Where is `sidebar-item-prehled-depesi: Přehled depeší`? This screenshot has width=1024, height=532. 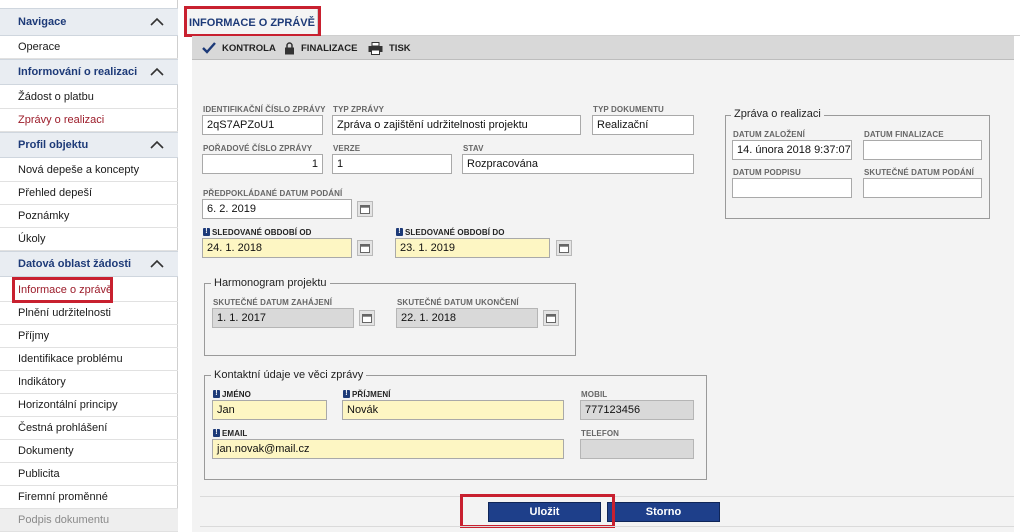
sidebar-item-prehled-depesi: Přehled depeší is located at coordinates (89, 193).